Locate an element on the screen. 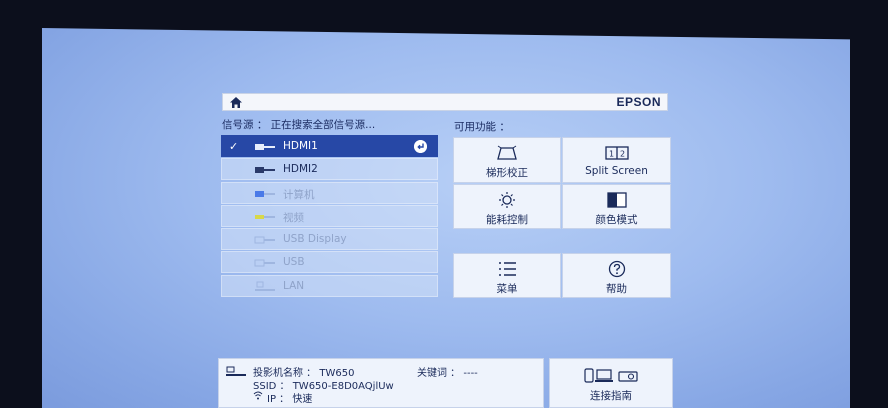 The height and width of the screenshot is (408, 888). wifi-icon is located at coordinates (258, 395).